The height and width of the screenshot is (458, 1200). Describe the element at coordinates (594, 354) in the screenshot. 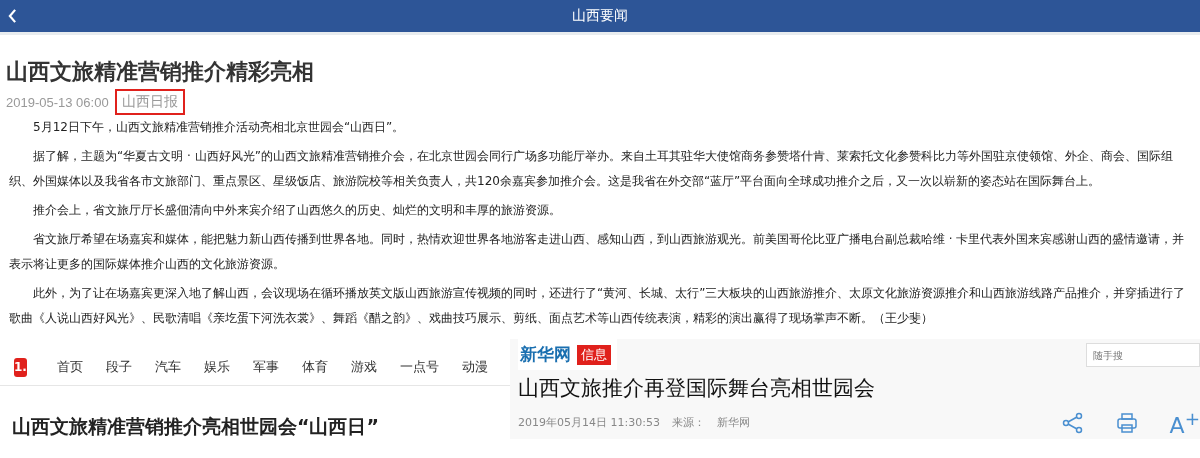

I see `channel-tag: 信息` at that location.